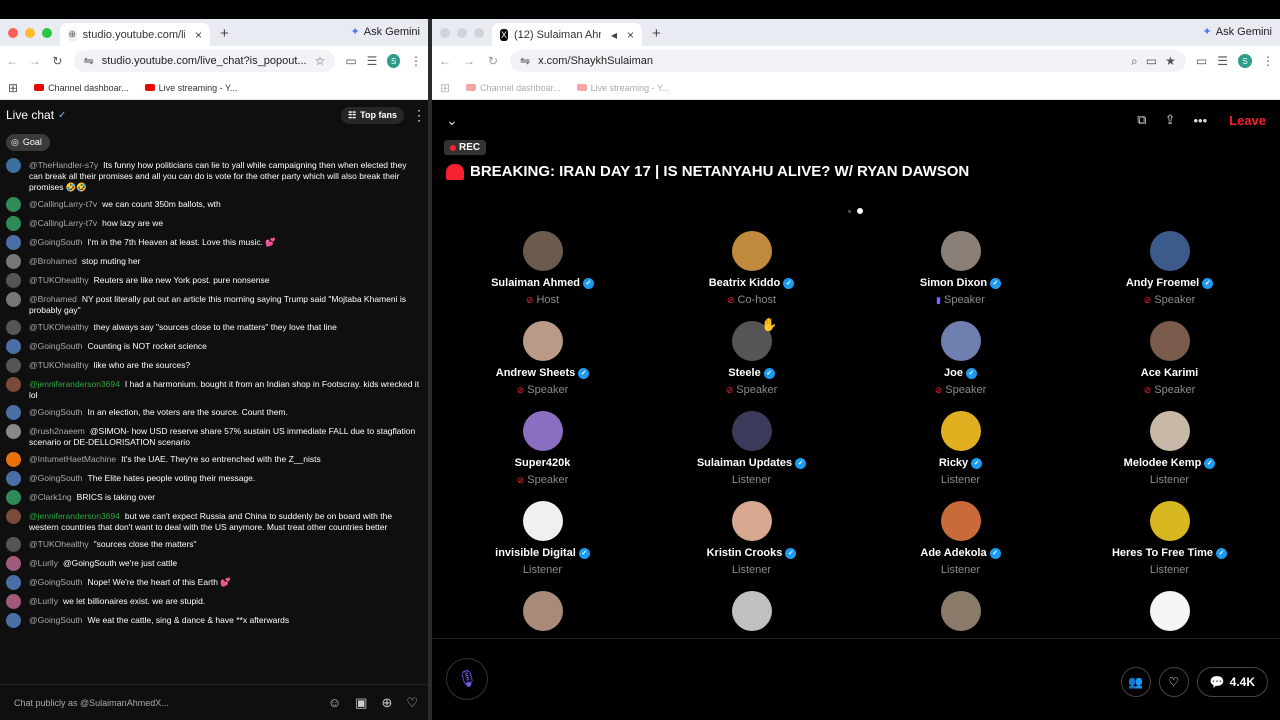 Image resolution: width=1280 pixels, height=720 pixels. I want to click on participant-card: Ace Karimi ⊘ Speaker, so click(1169, 366).